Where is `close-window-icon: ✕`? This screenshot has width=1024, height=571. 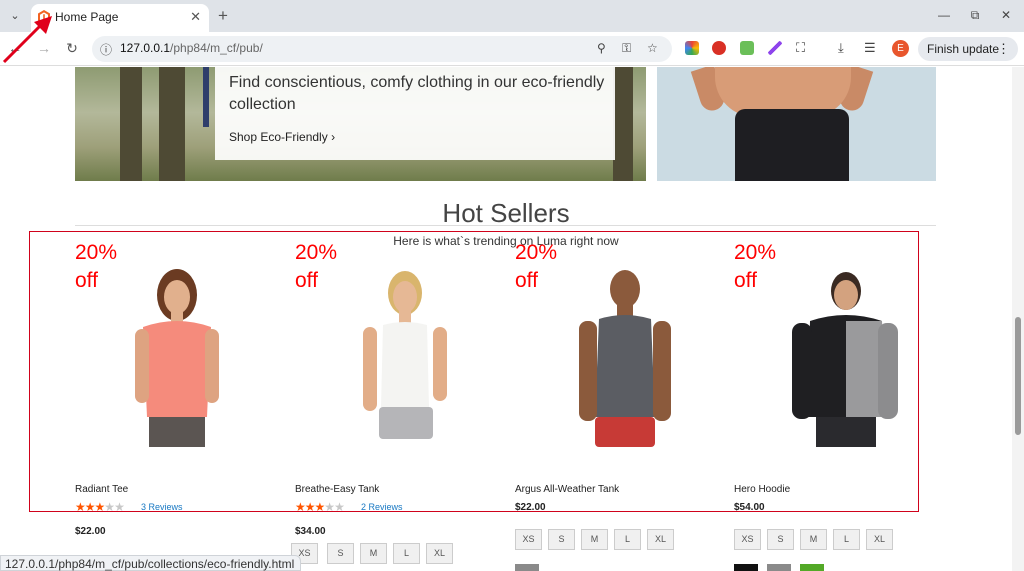
close-window-icon: ✕ is located at coordinates (1006, 15).